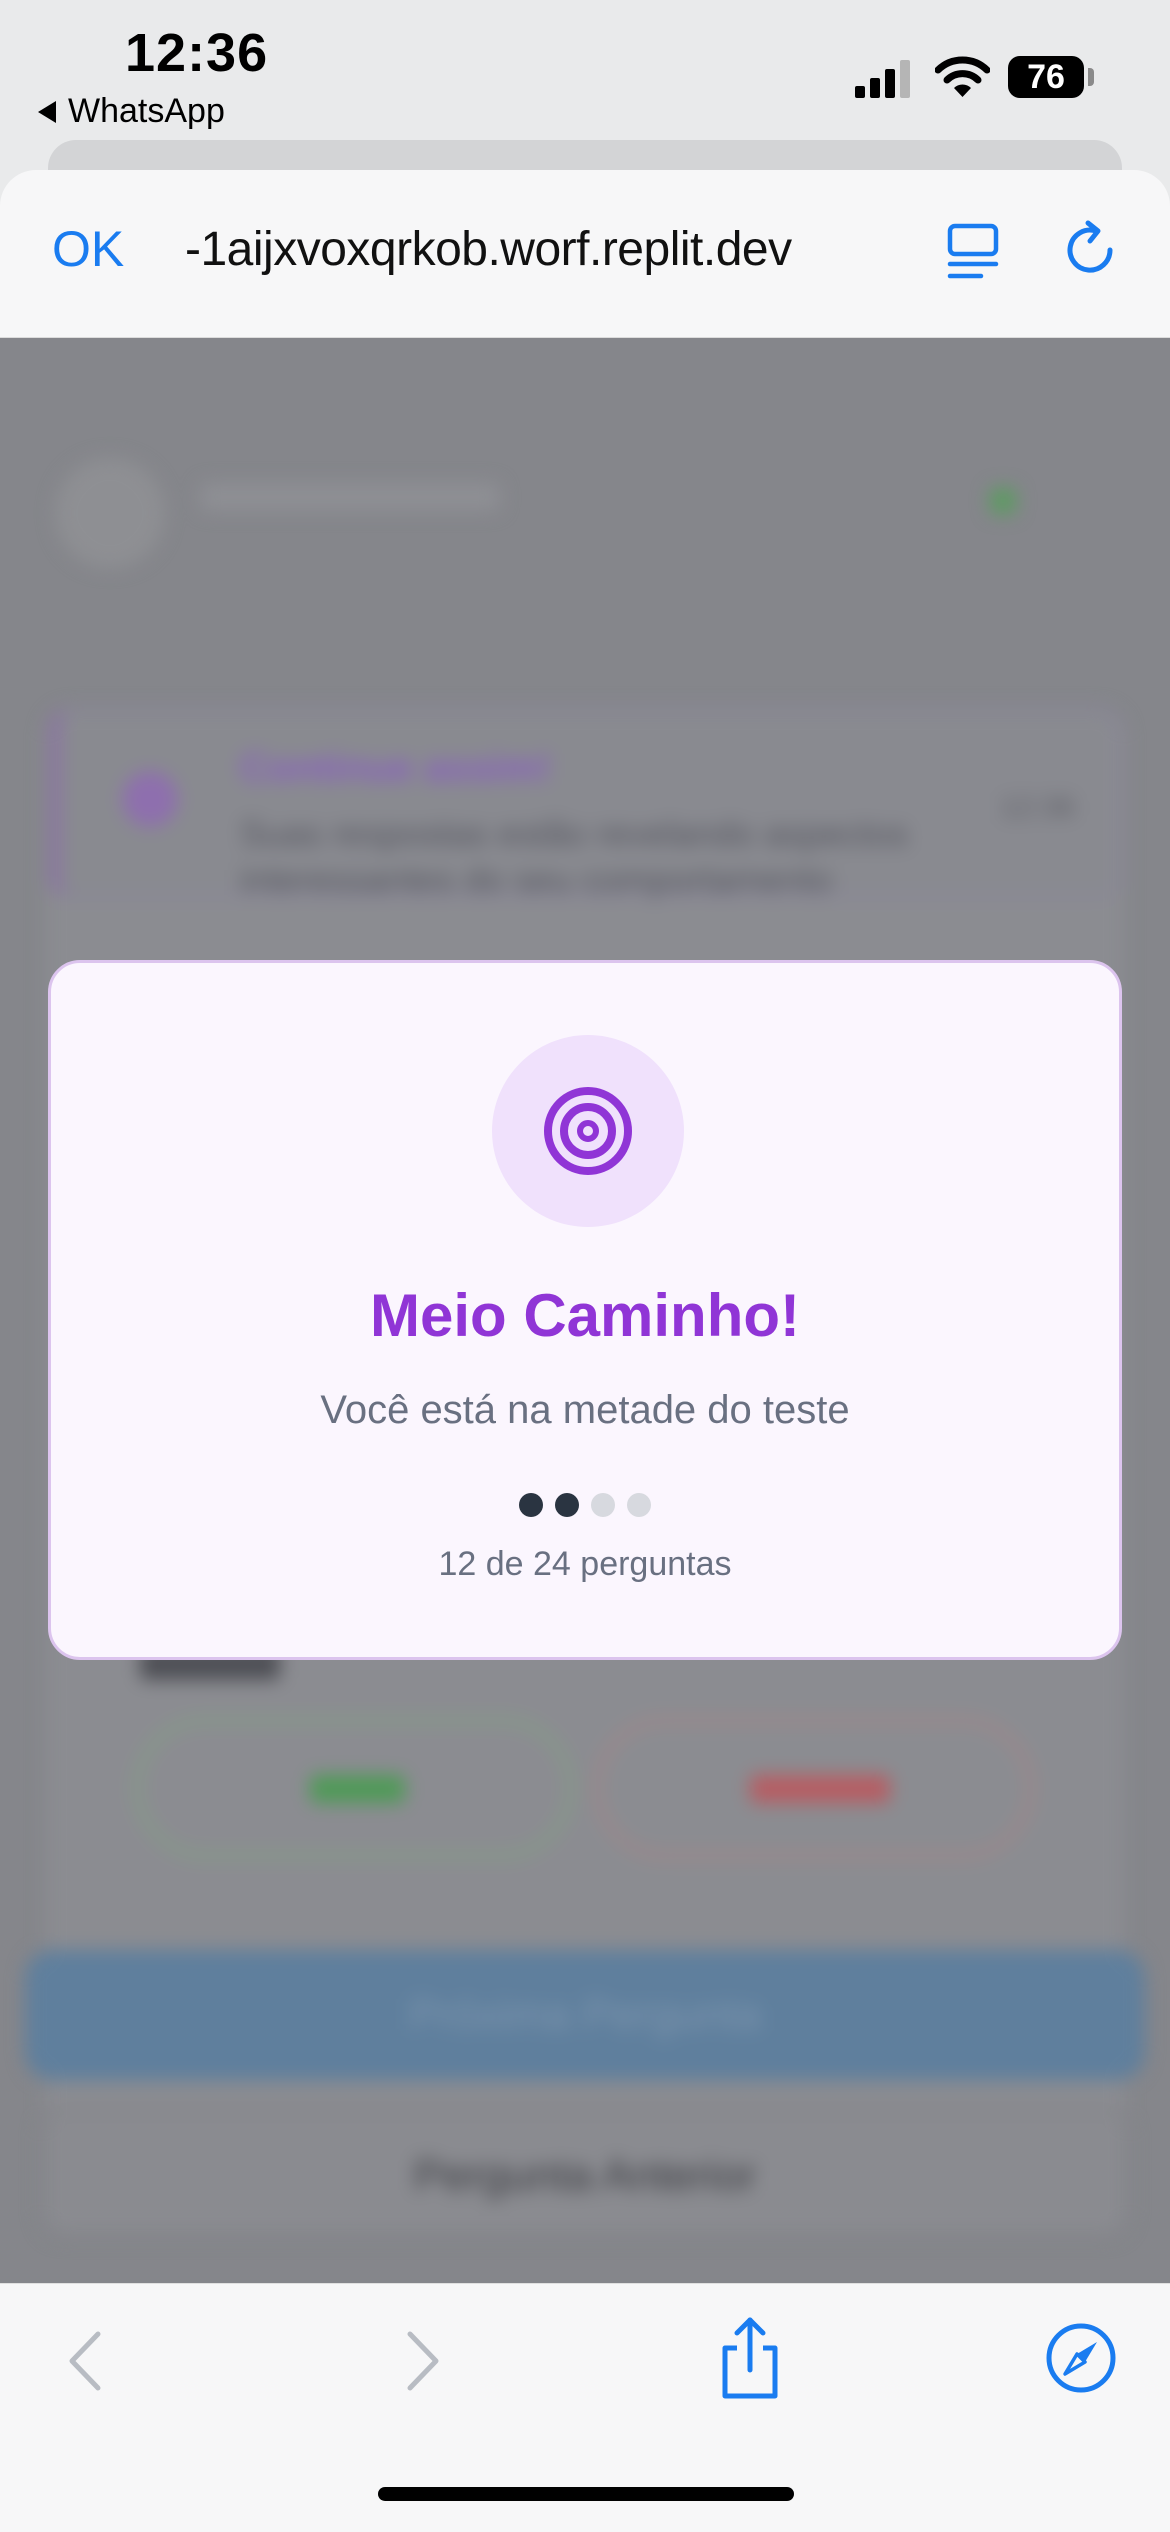 Image resolution: width=1170 pixels, height=2532 pixels. I want to click on status-time: 12:36, so click(197, 53).